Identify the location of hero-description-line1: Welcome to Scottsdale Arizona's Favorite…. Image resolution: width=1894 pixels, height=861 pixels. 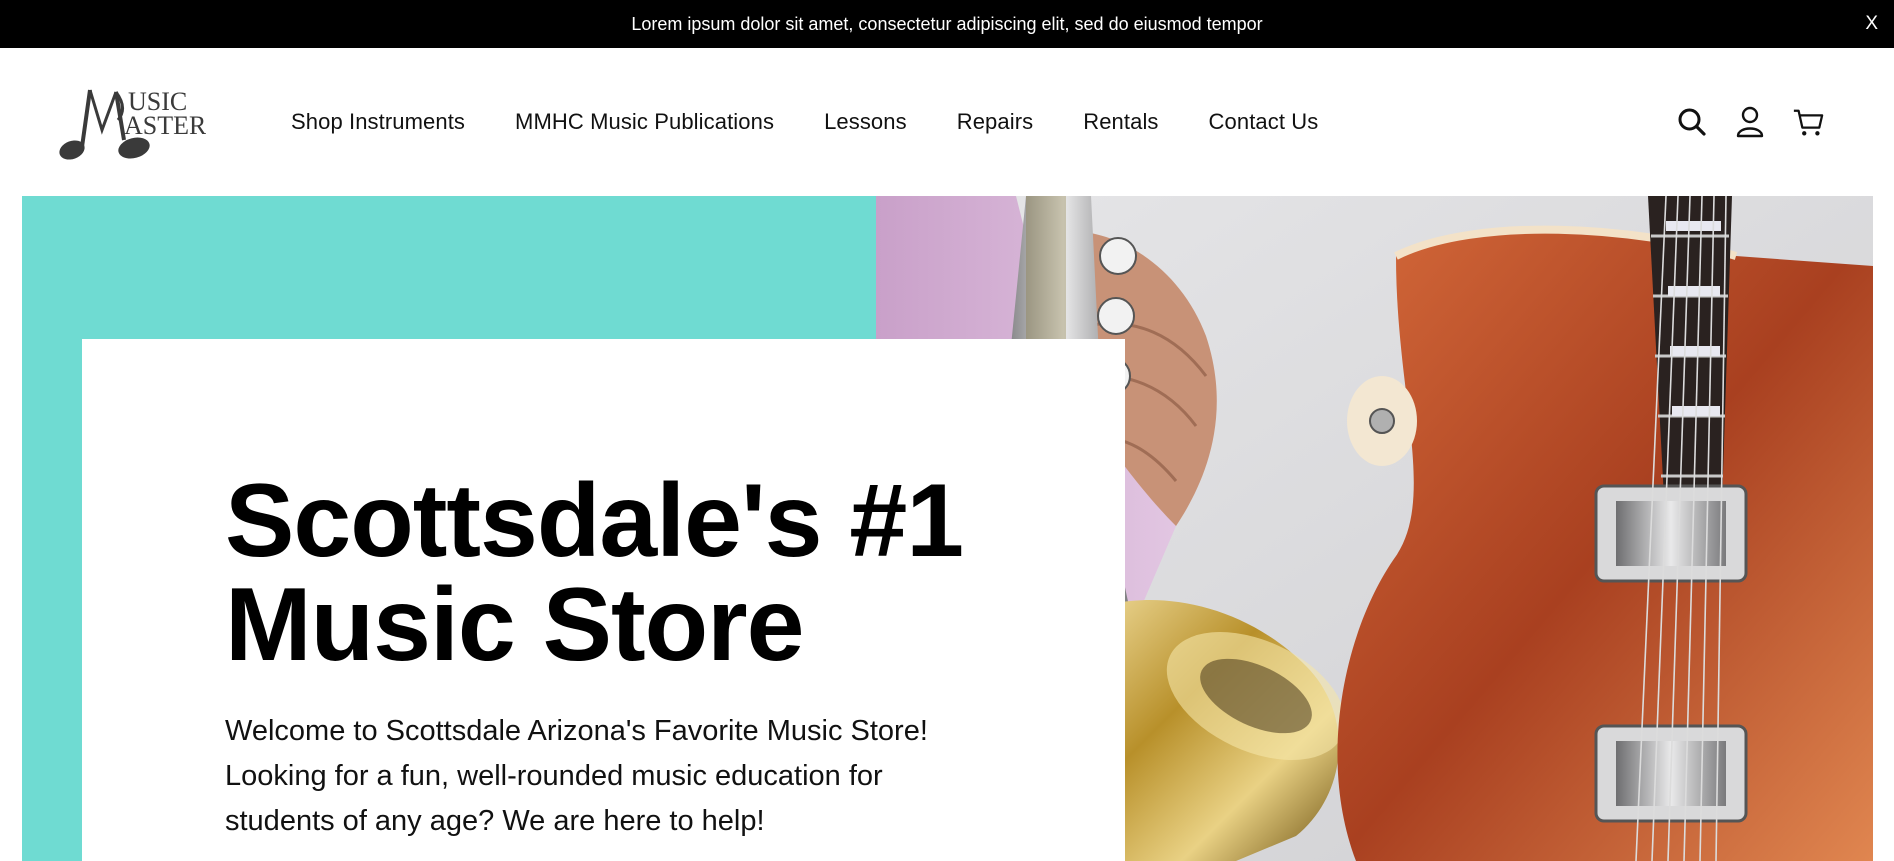
(576, 731).